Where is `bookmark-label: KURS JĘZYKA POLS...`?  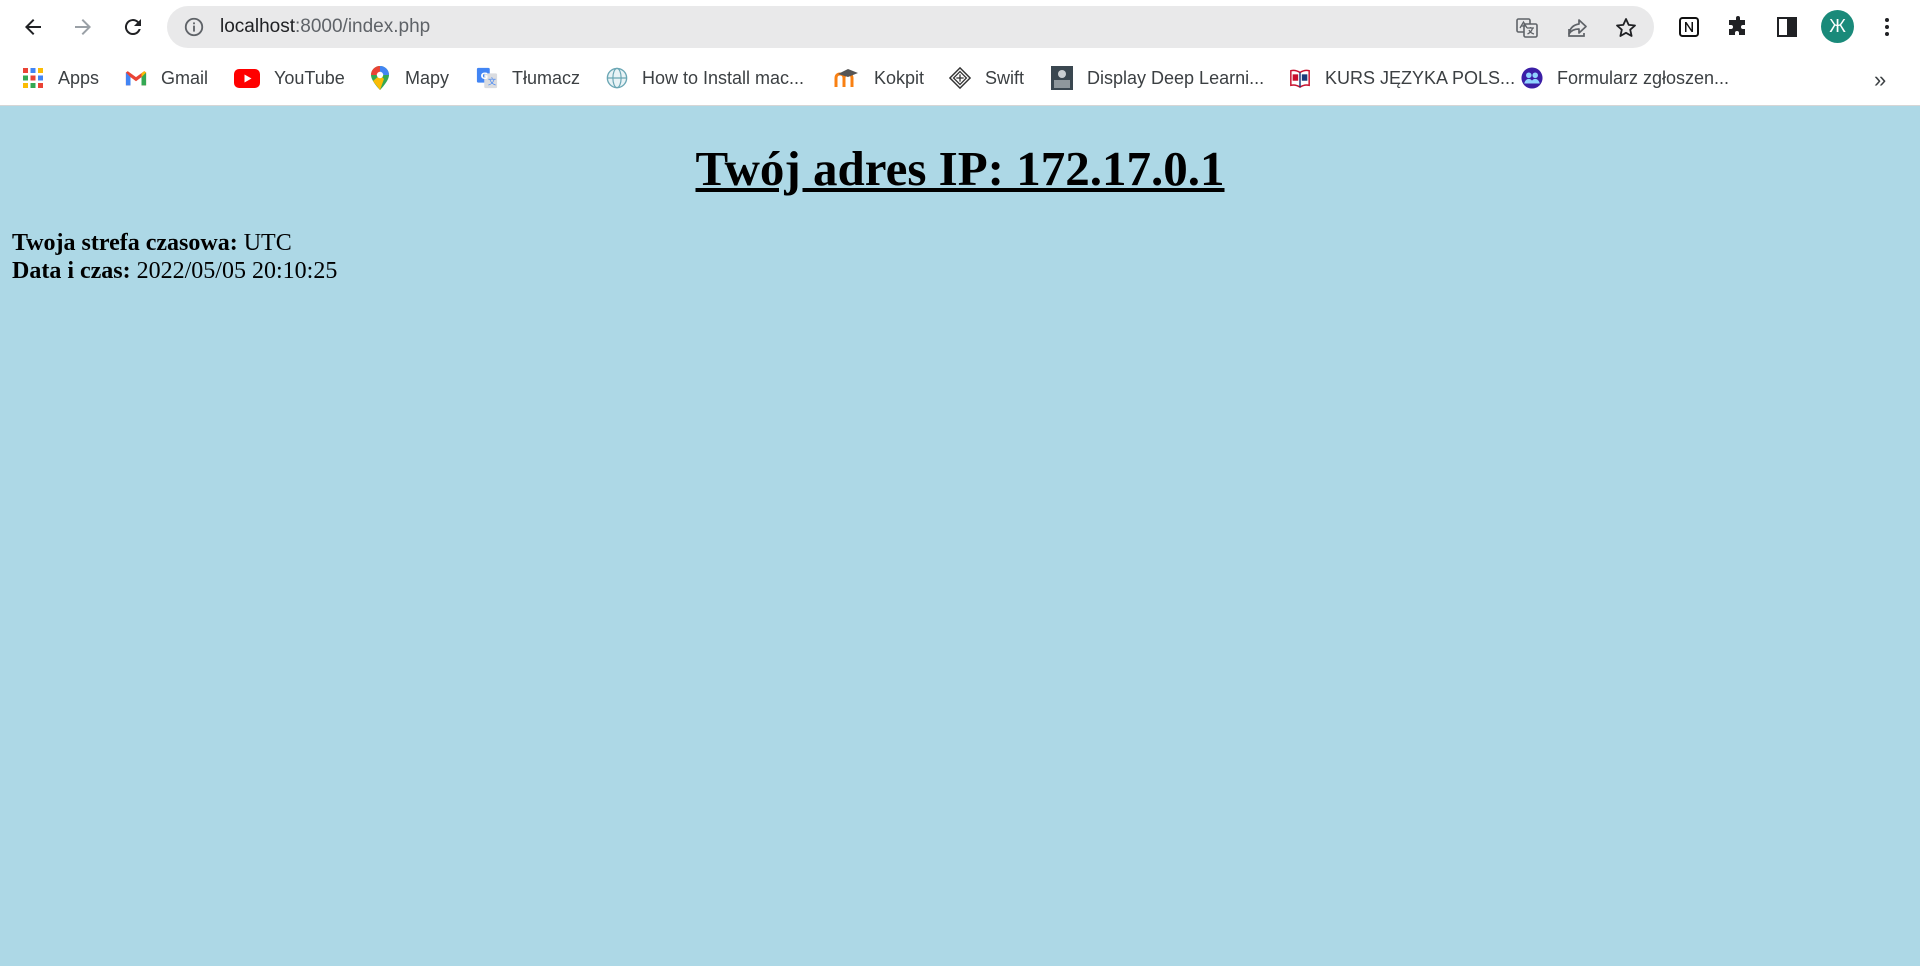 bookmark-label: KURS JĘZYKA POLS... is located at coordinates (1420, 77).